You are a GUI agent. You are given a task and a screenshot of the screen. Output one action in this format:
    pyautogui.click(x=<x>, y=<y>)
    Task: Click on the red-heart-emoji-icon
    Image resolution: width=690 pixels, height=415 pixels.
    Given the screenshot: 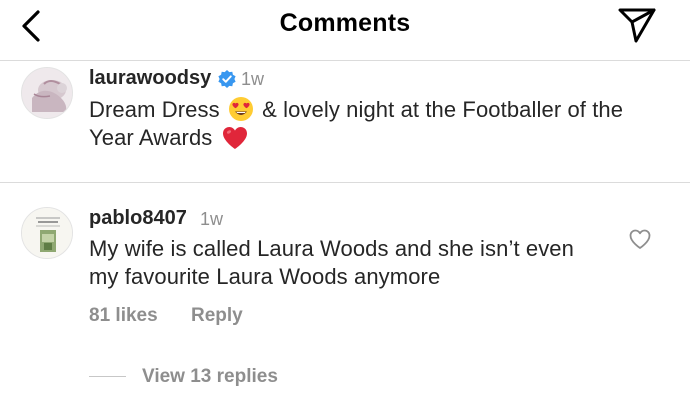 What is the action you would take?
    pyautogui.click(x=234, y=138)
    